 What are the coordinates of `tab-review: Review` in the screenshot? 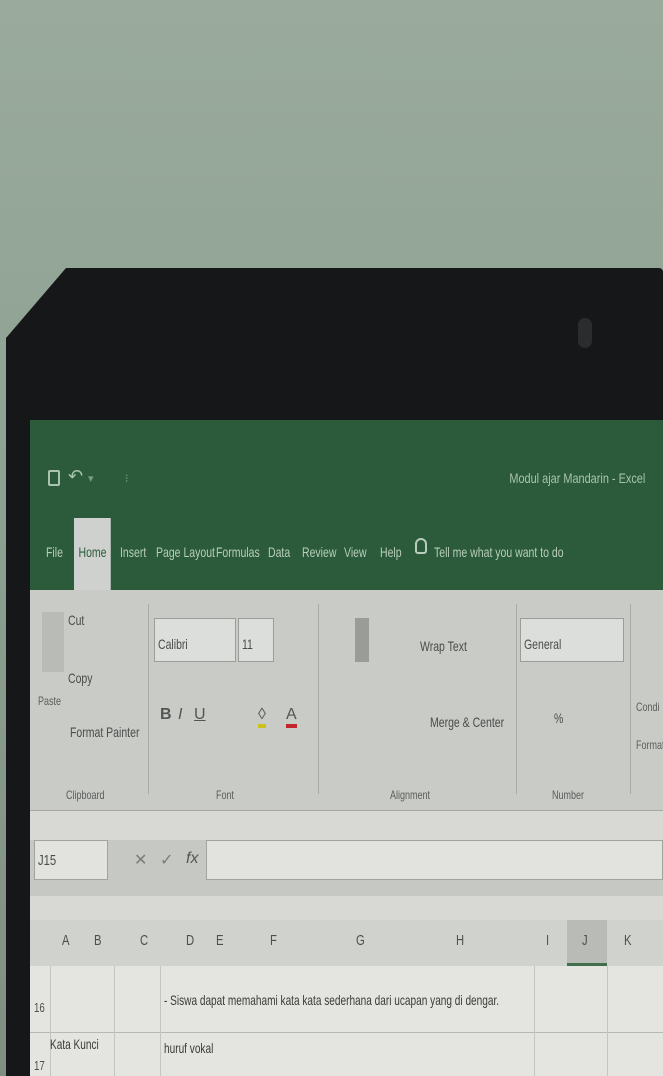 It's located at (319, 552).